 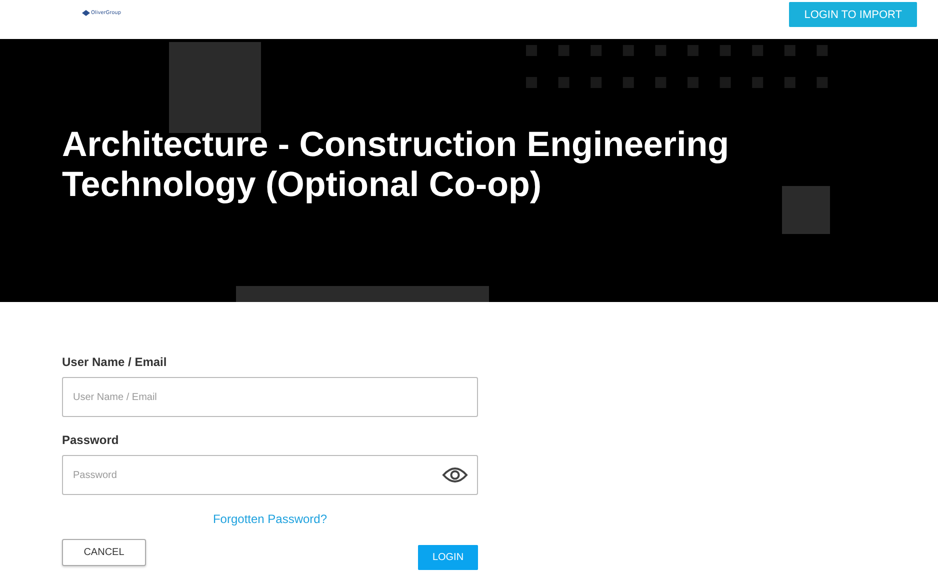 What do you see at coordinates (115, 362) in the screenshot?
I see `field-label: User Name / Email` at bounding box center [115, 362].